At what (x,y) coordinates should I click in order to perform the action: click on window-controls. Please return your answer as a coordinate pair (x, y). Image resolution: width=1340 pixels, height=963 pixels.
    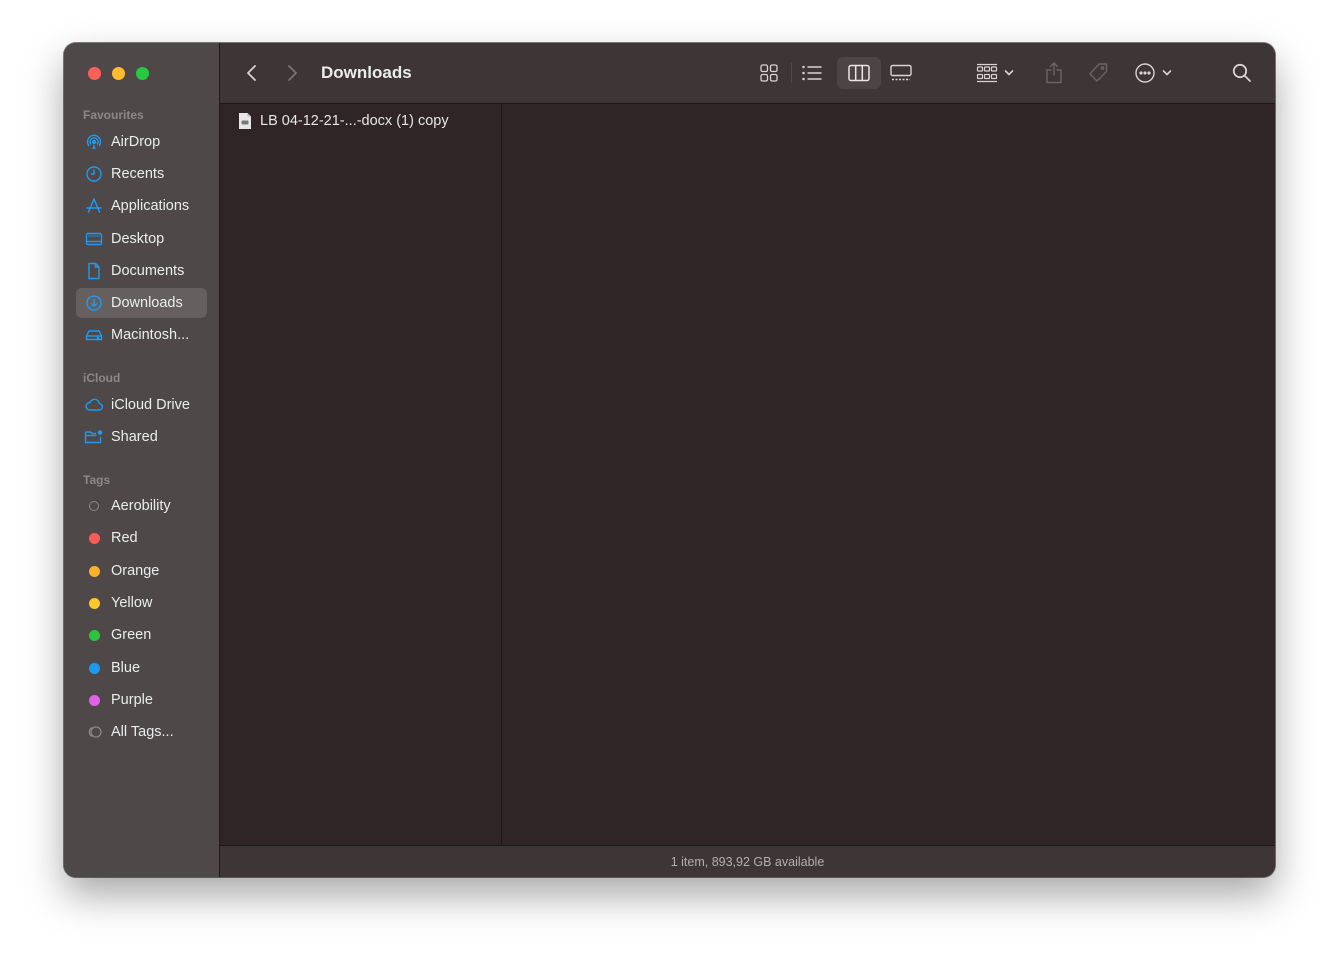
    Looking at the image, I should click on (118, 73).